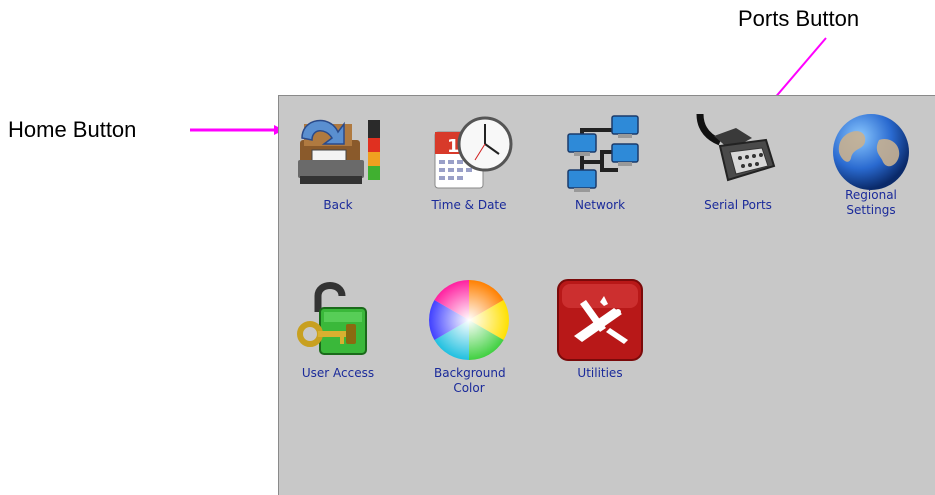  What do you see at coordinates (871, 202) in the screenshot?
I see `regional-settings-label: Regional Settings` at bounding box center [871, 202].